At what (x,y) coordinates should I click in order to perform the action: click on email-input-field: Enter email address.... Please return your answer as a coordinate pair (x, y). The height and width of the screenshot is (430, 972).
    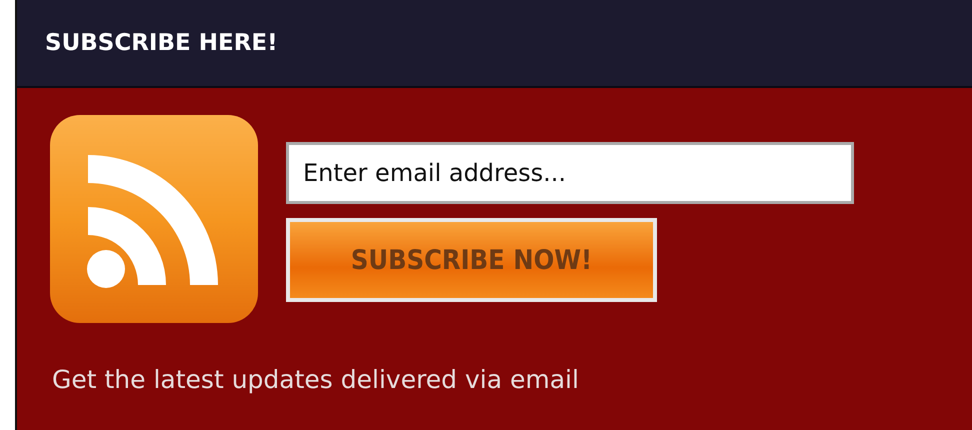
    Looking at the image, I should click on (570, 173).